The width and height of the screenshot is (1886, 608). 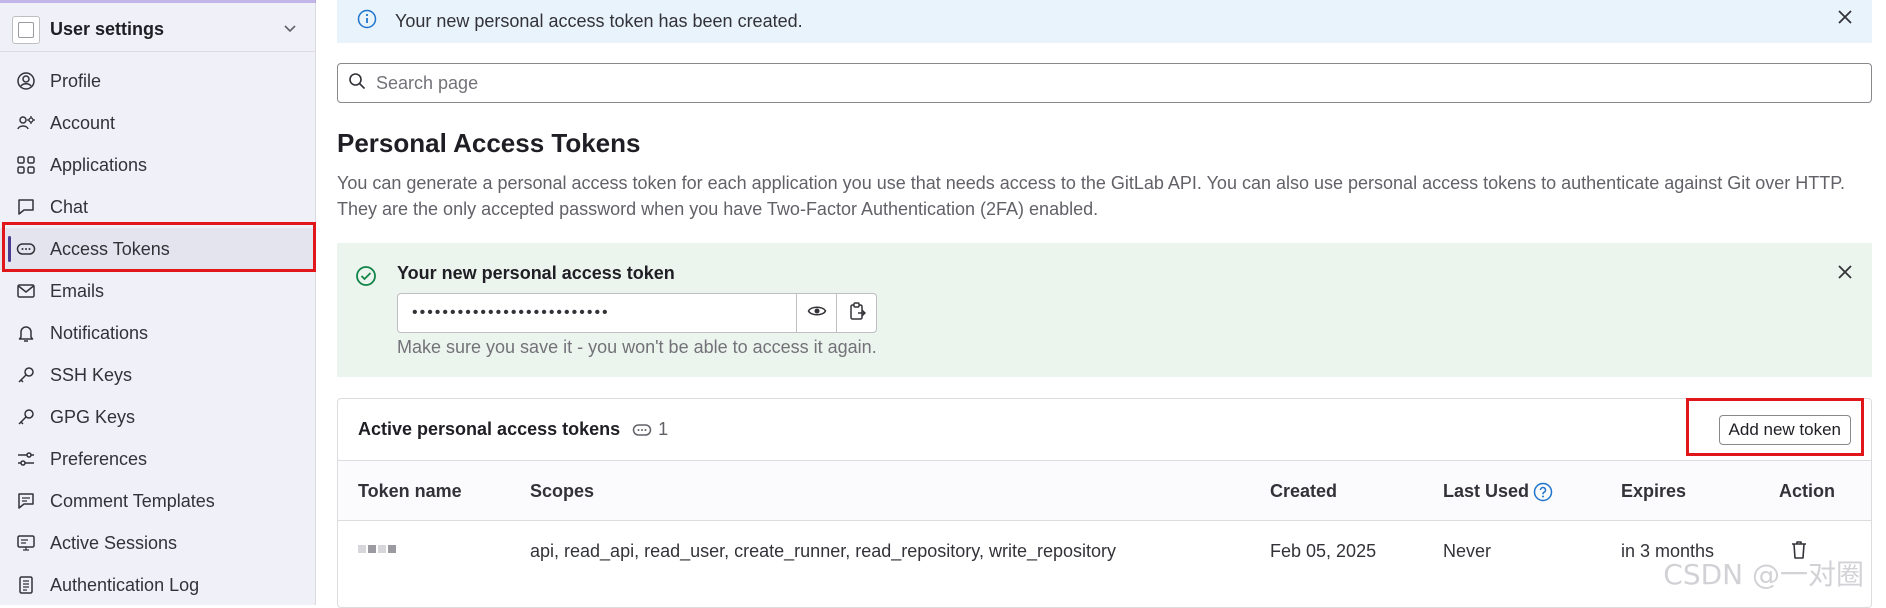 What do you see at coordinates (377, 549) in the screenshot?
I see `token-name-masked` at bounding box center [377, 549].